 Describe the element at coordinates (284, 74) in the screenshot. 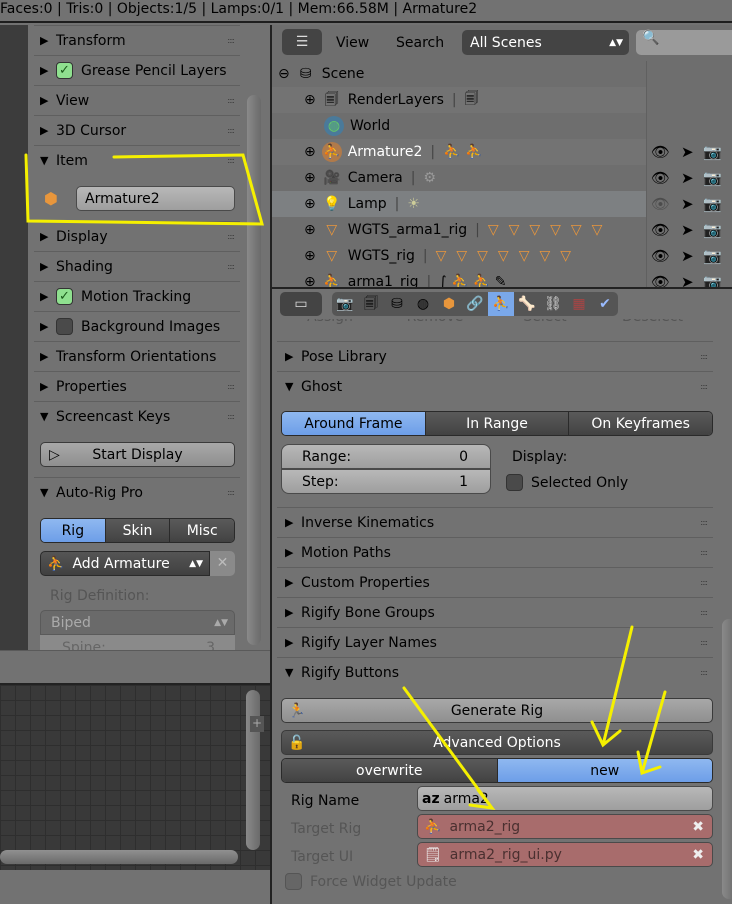

I see `collapse-icon: ⊖` at that location.